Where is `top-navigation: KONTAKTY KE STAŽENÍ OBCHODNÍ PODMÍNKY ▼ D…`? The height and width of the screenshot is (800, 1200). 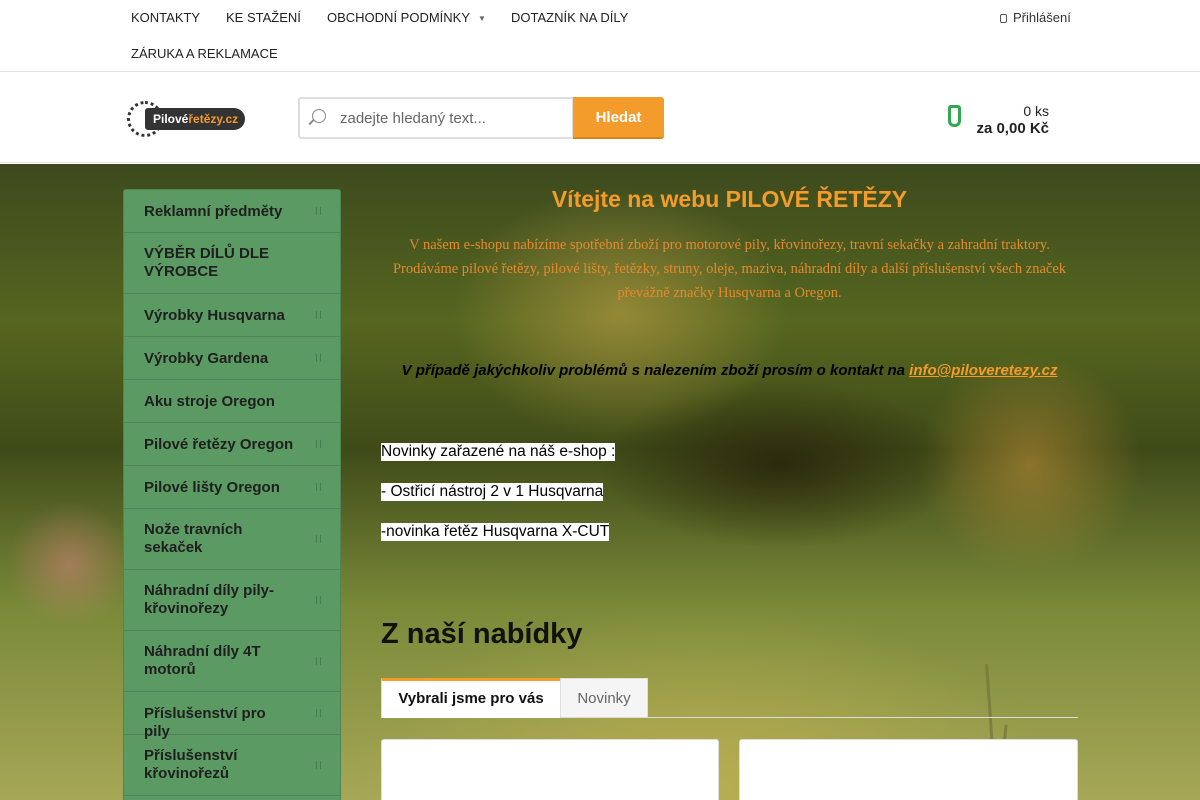
top-navigation: KONTAKTY KE STAŽENÍ OBCHODNÍ PODMÍNKY ▼ D… is located at coordinates (600, 36).